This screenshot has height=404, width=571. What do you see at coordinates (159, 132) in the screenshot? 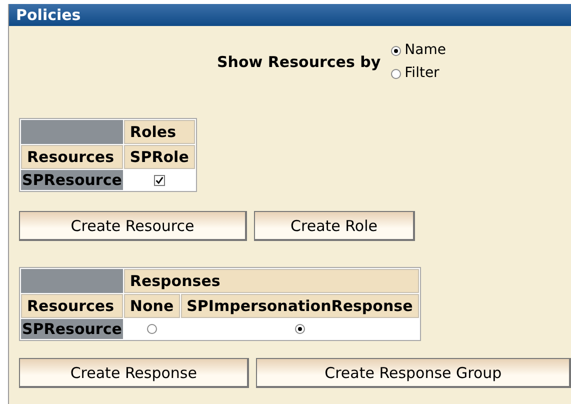
I see `column-group-header: Roles` at bounding box center [159, 132].